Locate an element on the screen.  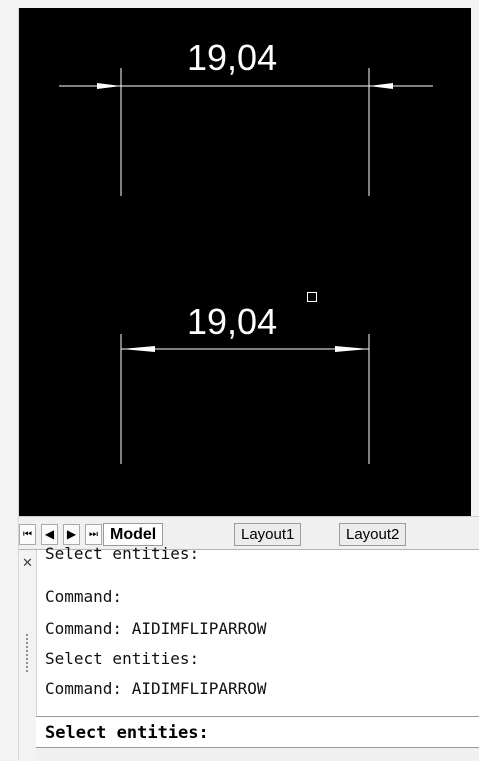
next-tab-icon: ▶ is located at coordinates (71, 534).